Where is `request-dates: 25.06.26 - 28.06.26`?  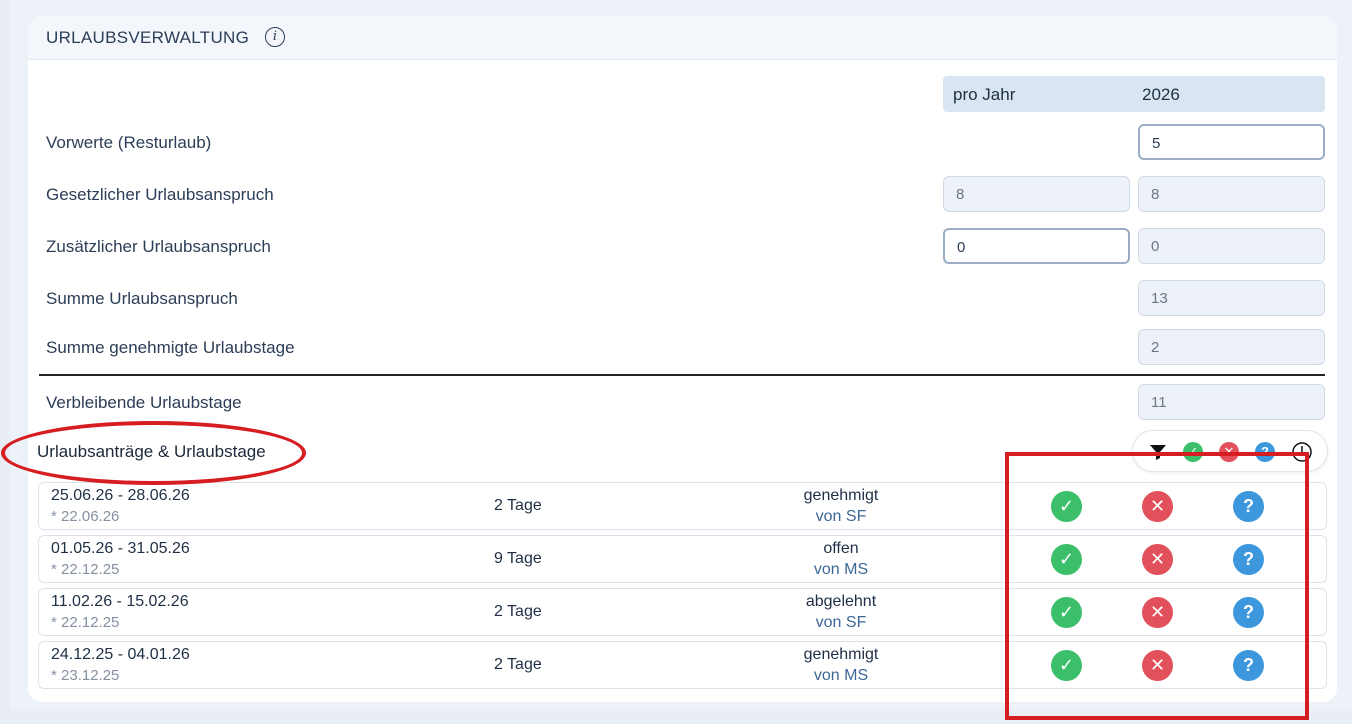
request-dates: 25.06.26 - 28.06.26 is located at coordinates (120, 495).